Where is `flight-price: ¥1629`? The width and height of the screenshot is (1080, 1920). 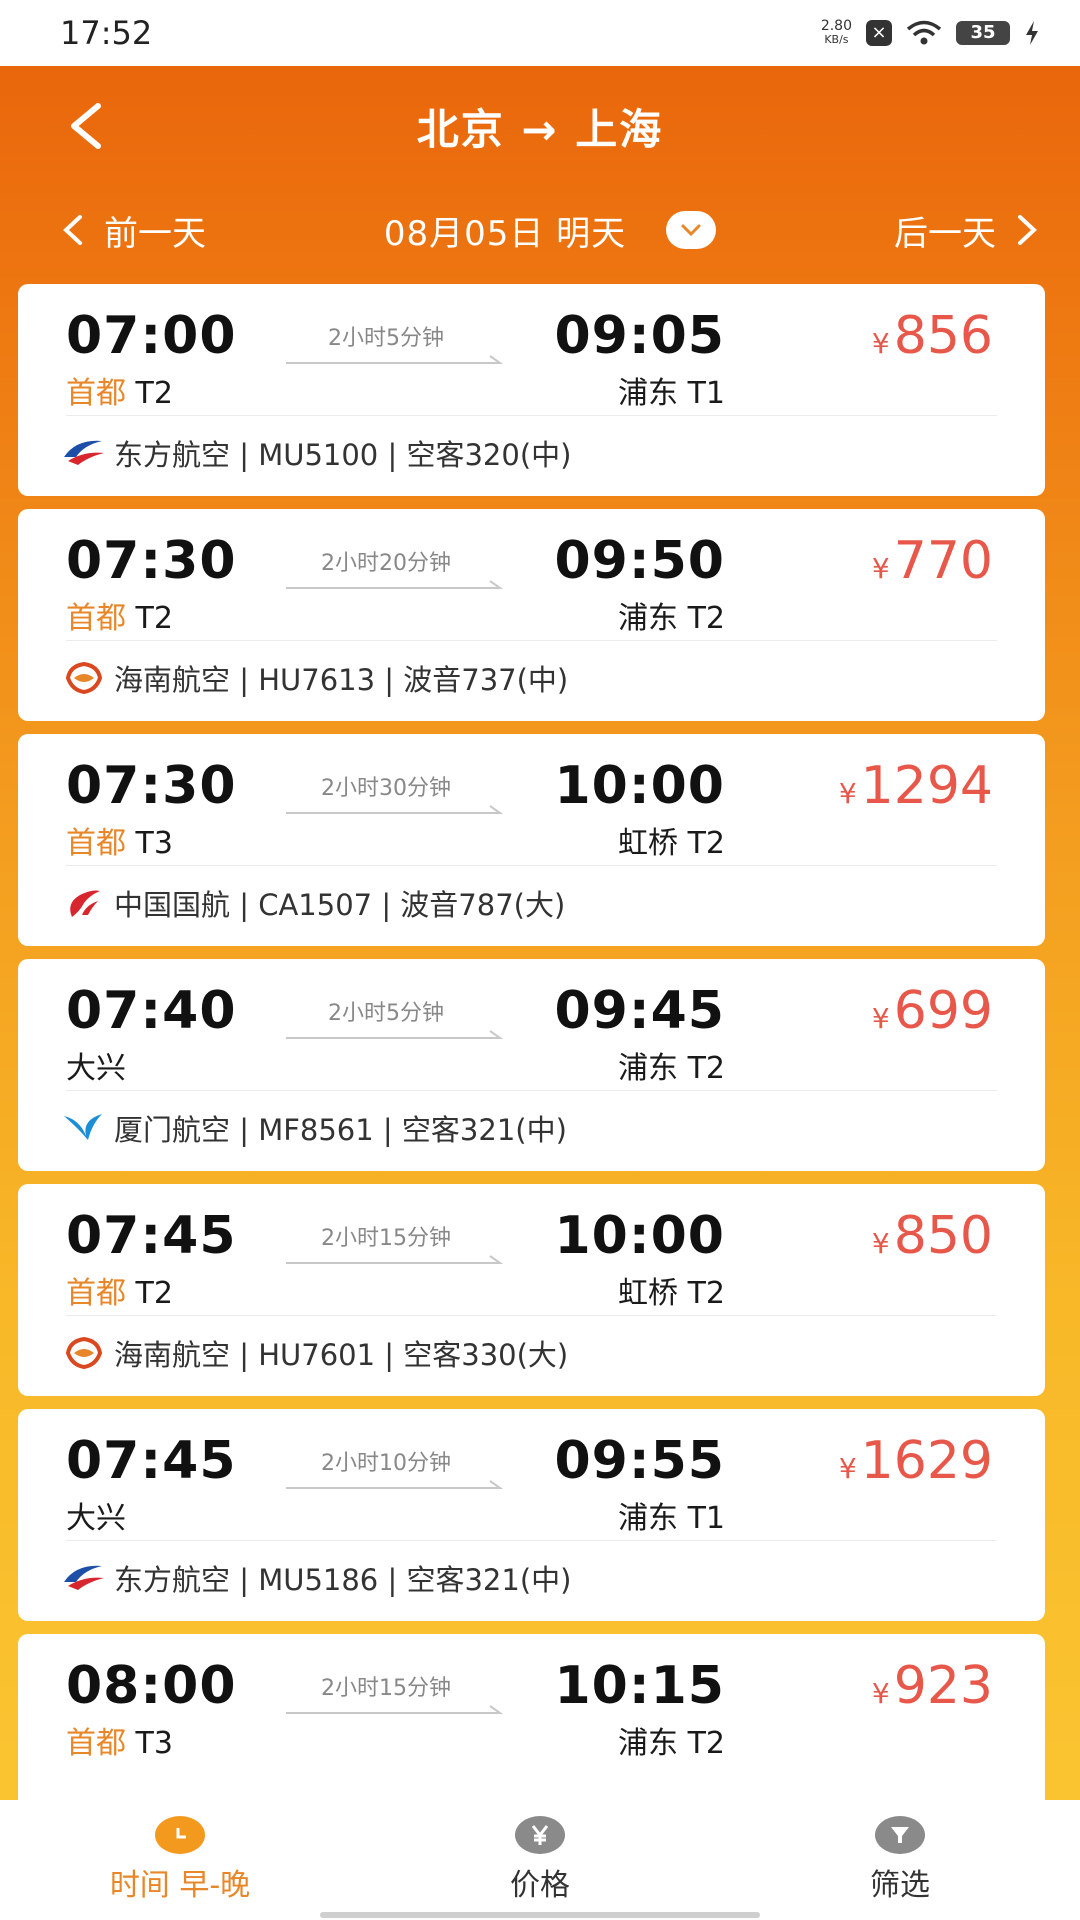 flight-price: ¥1629 is located at coordinates (916, 1461).